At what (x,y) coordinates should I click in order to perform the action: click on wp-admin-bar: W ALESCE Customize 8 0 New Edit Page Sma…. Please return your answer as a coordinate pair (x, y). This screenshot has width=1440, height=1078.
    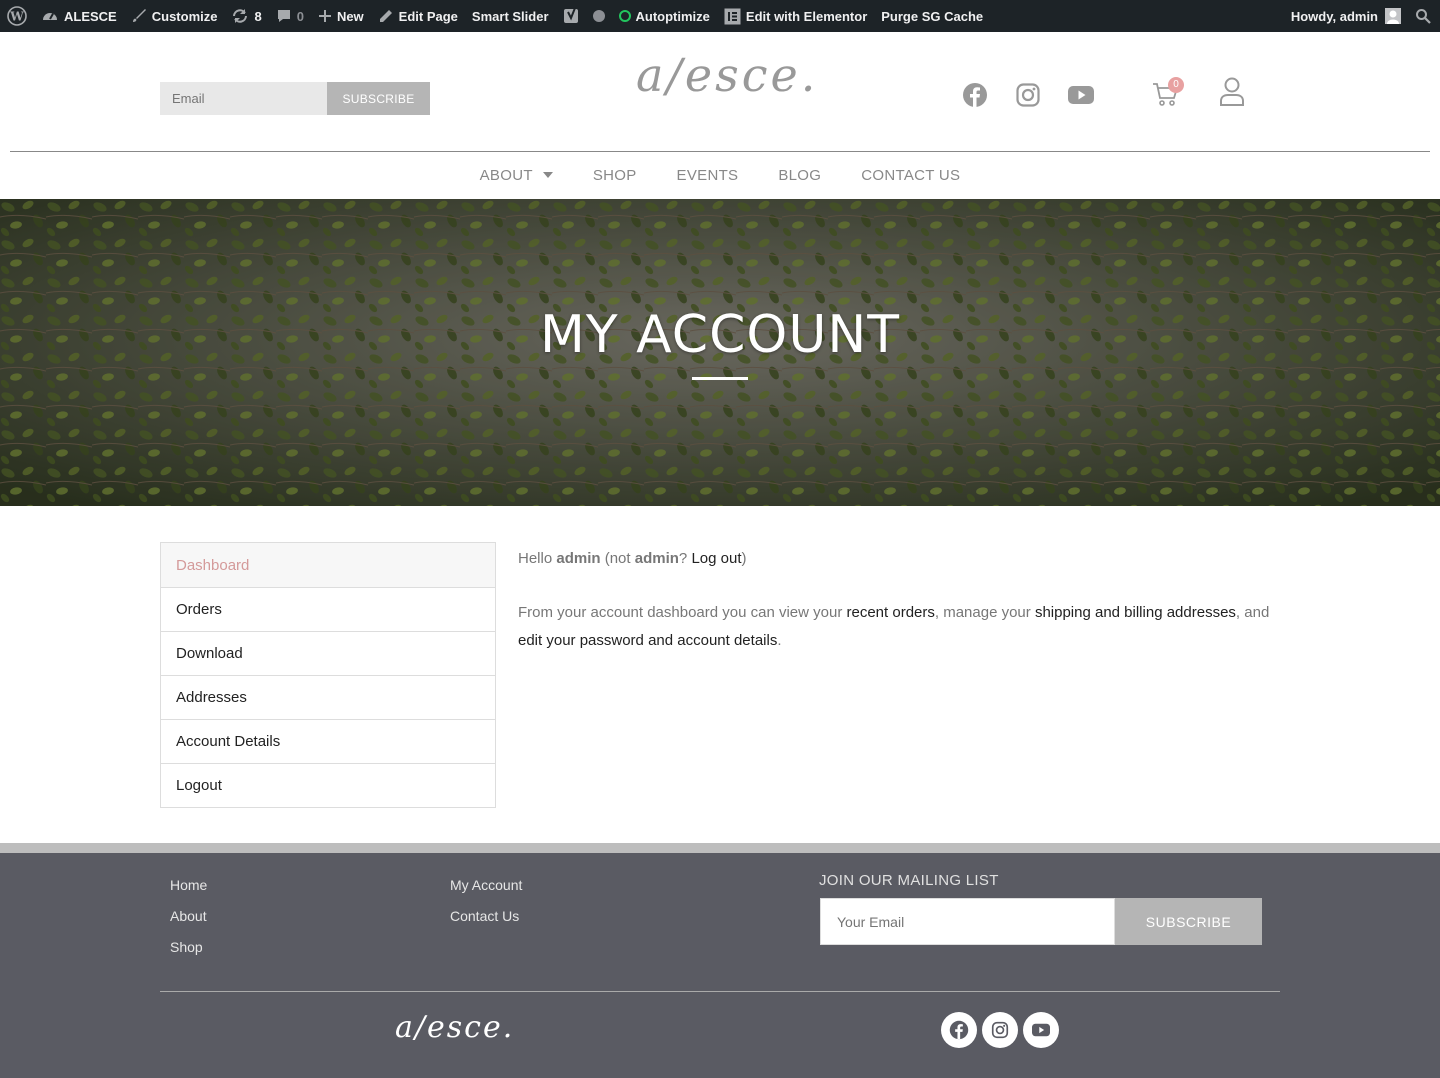
    Looking at the image, I should click on (720, 16).